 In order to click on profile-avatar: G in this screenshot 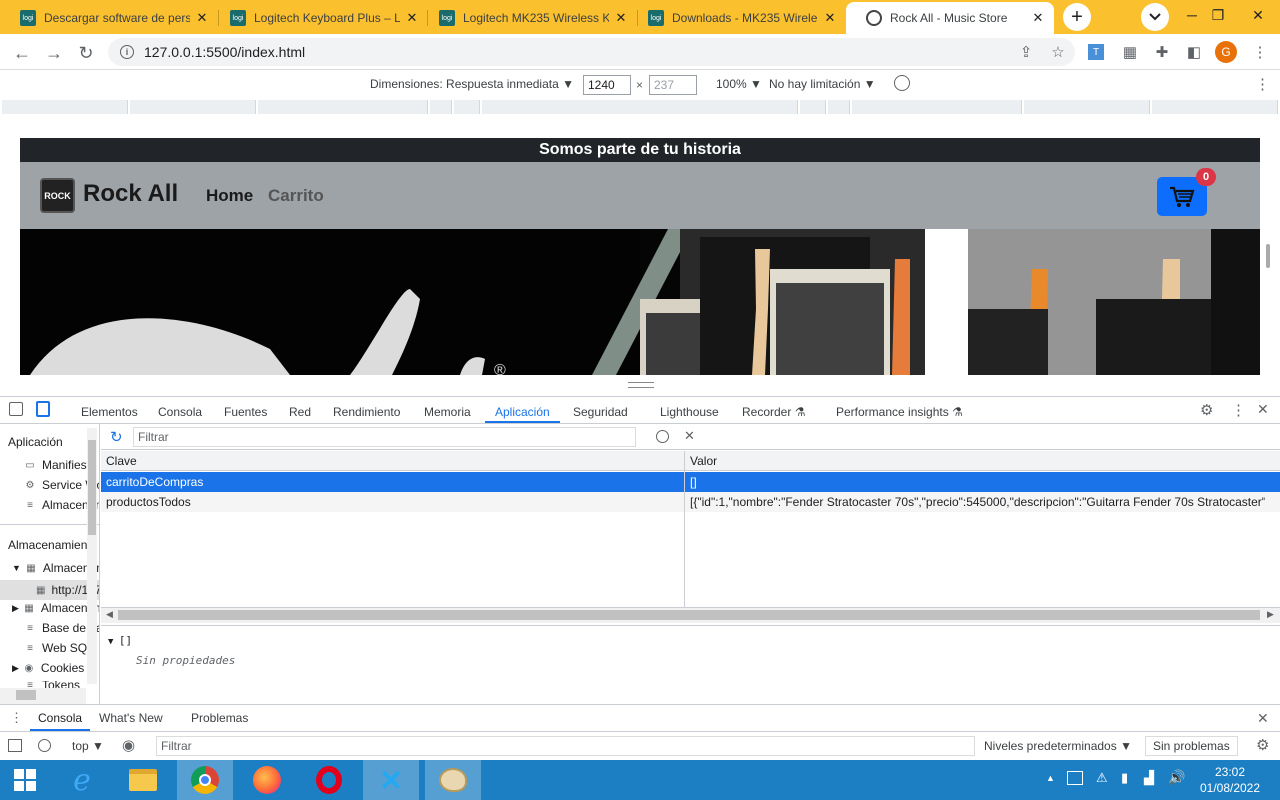, I will do `click(1226, 52)`.